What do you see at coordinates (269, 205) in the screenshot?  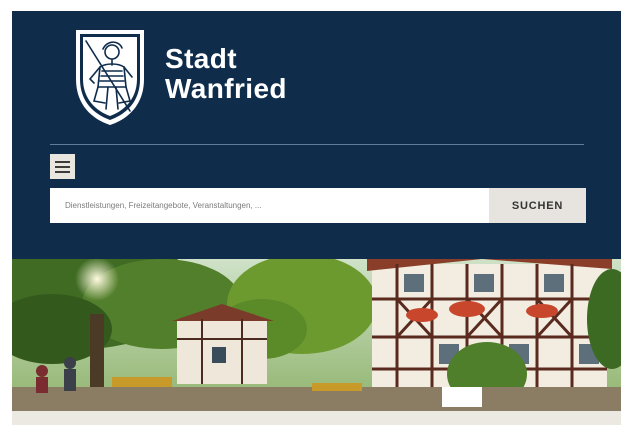 I see `search-input` at bounding box center [269, 205].